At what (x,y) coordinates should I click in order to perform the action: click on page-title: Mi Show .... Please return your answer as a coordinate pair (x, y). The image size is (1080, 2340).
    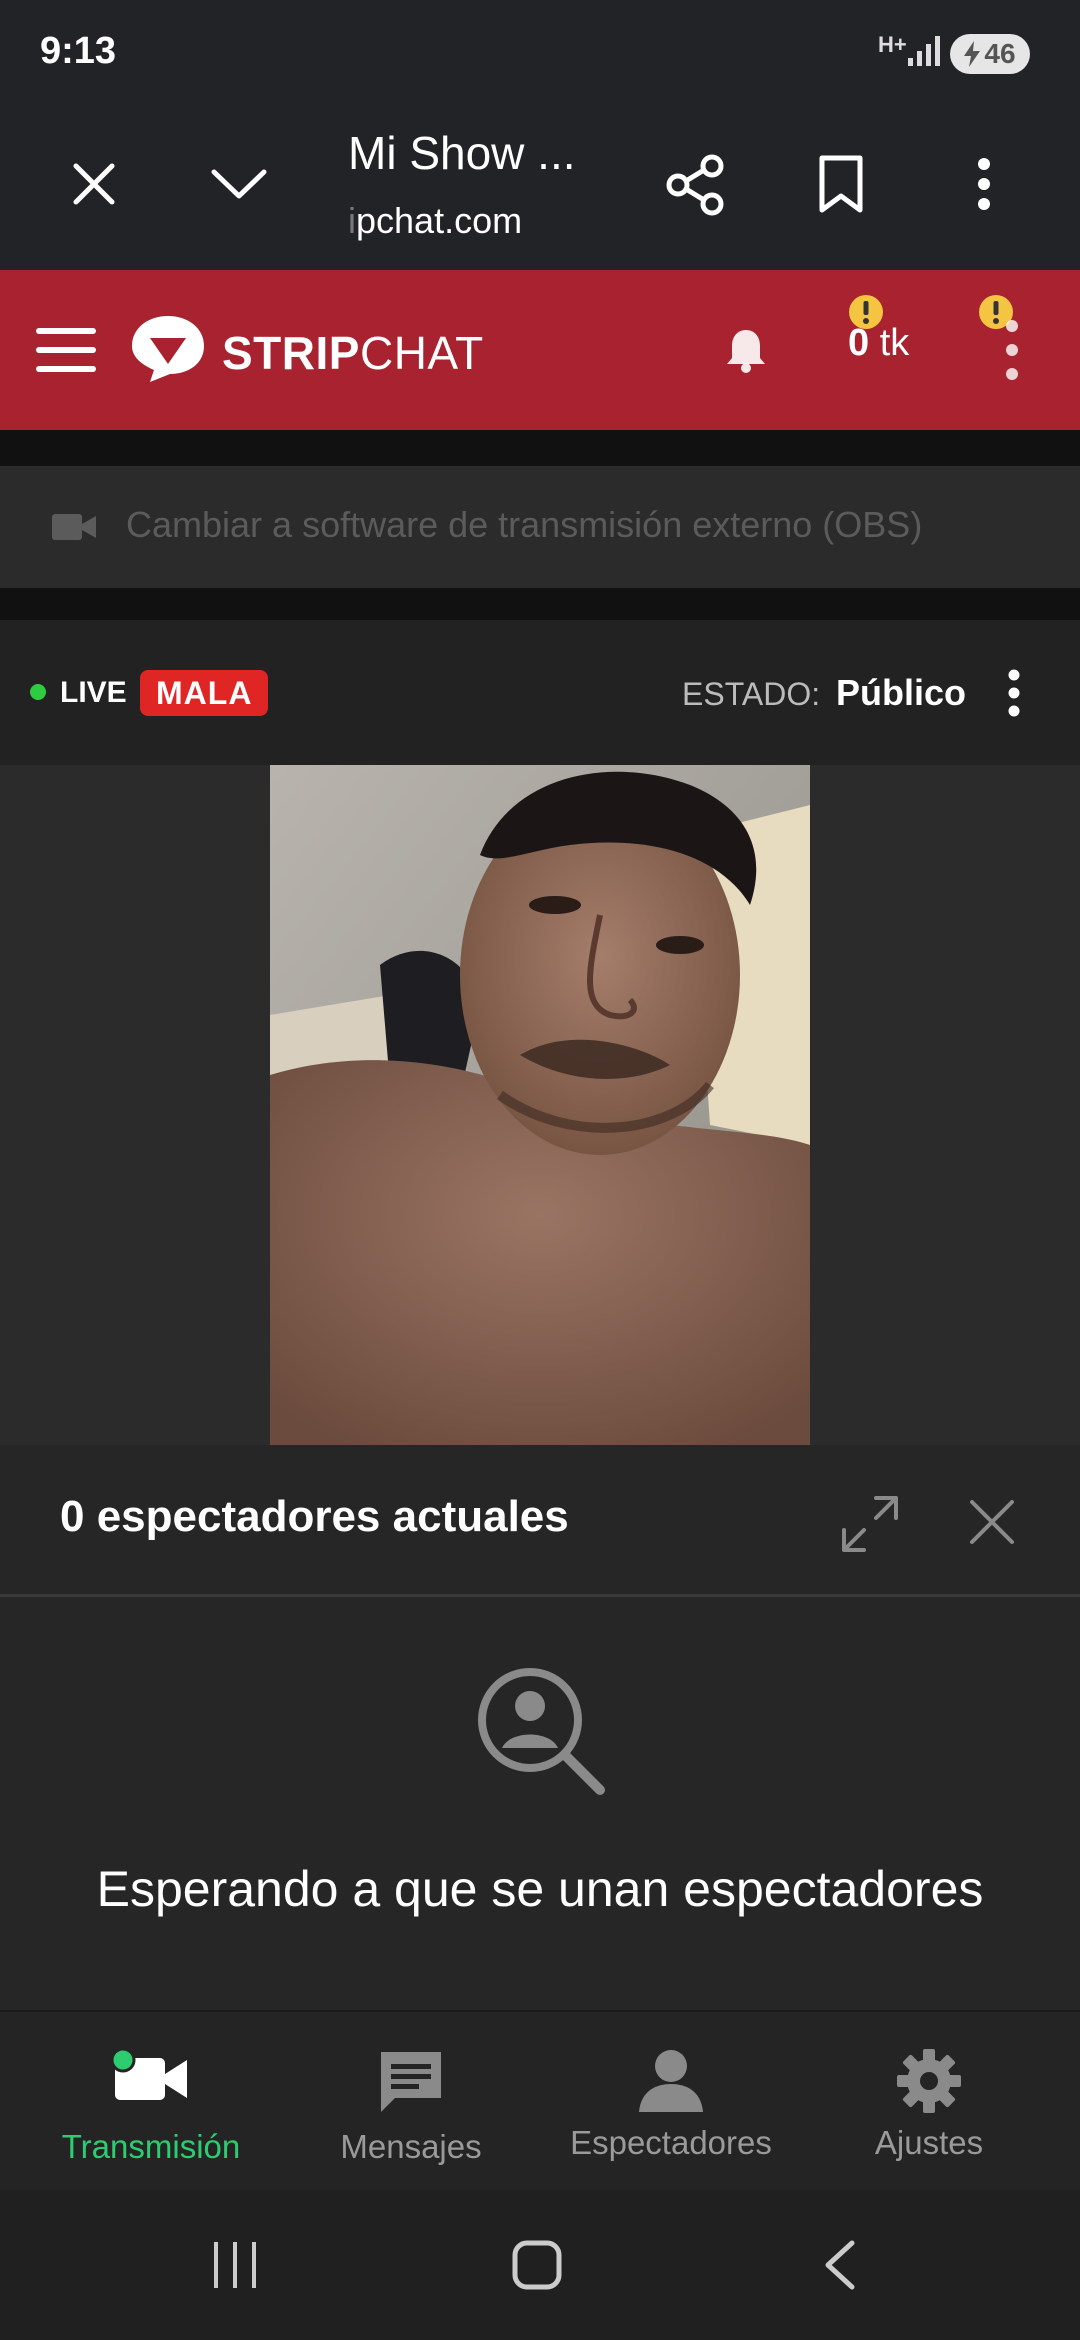
    Looking at the image, I should click on (462, 153).